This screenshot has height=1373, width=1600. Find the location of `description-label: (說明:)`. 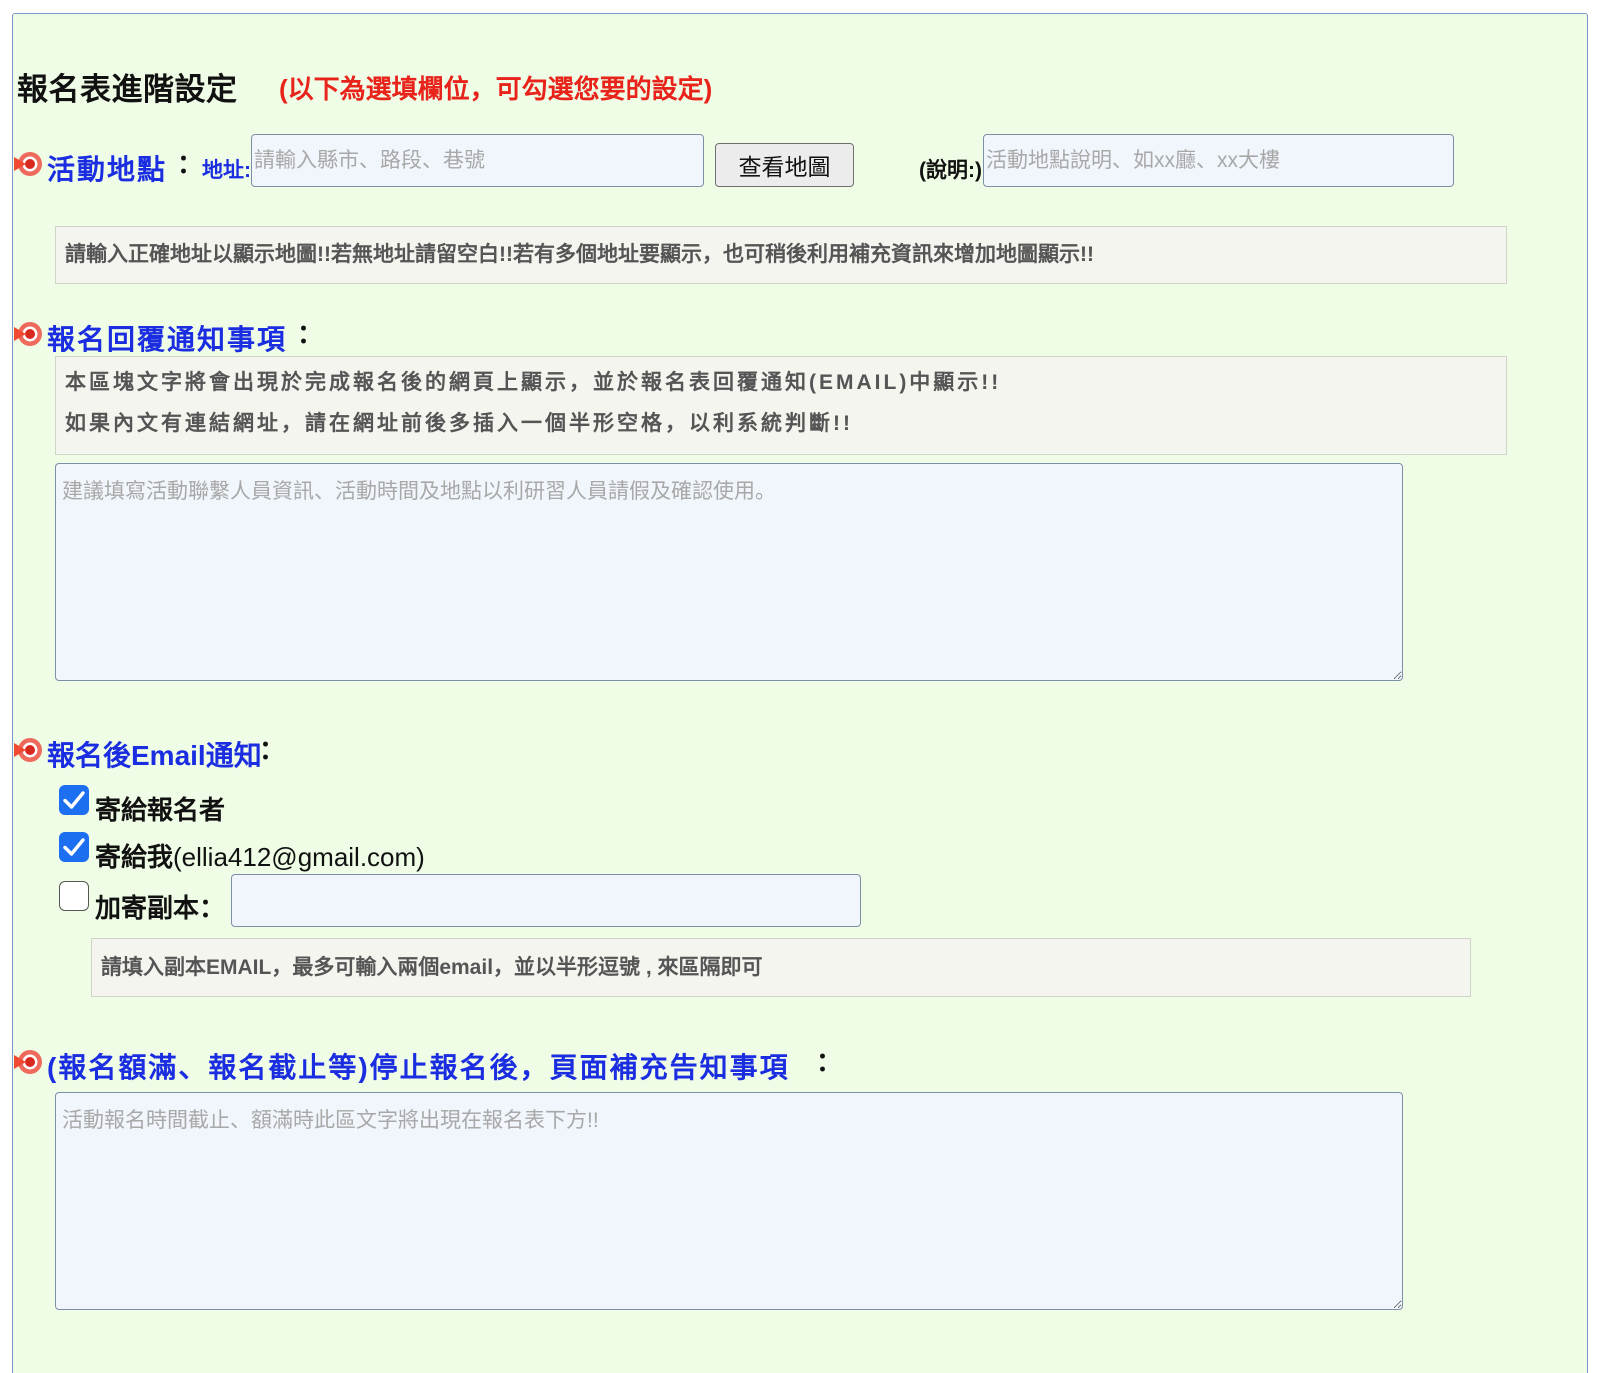

description-label: (說明:) is located at coordinates (950, 170).